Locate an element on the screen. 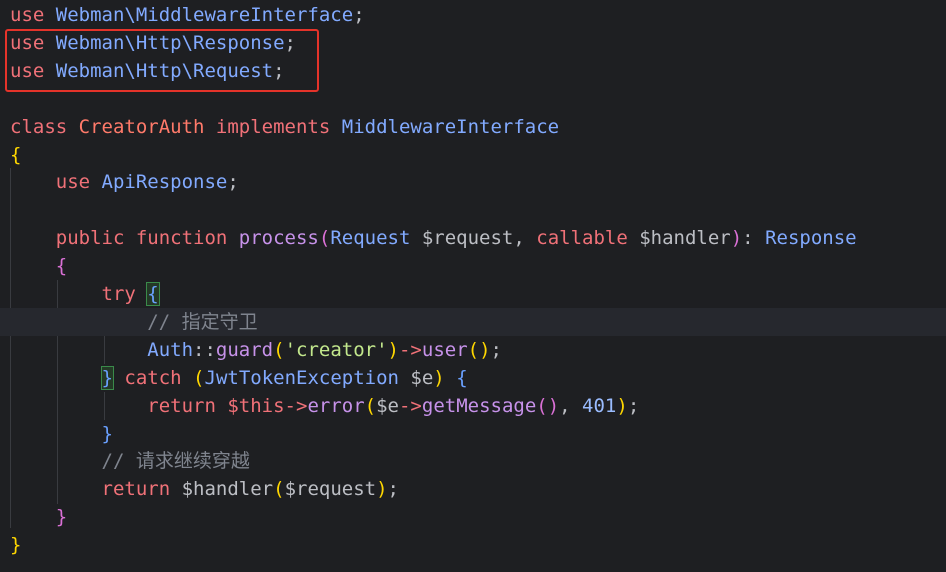  code-line is located at coordinates (473, 210).